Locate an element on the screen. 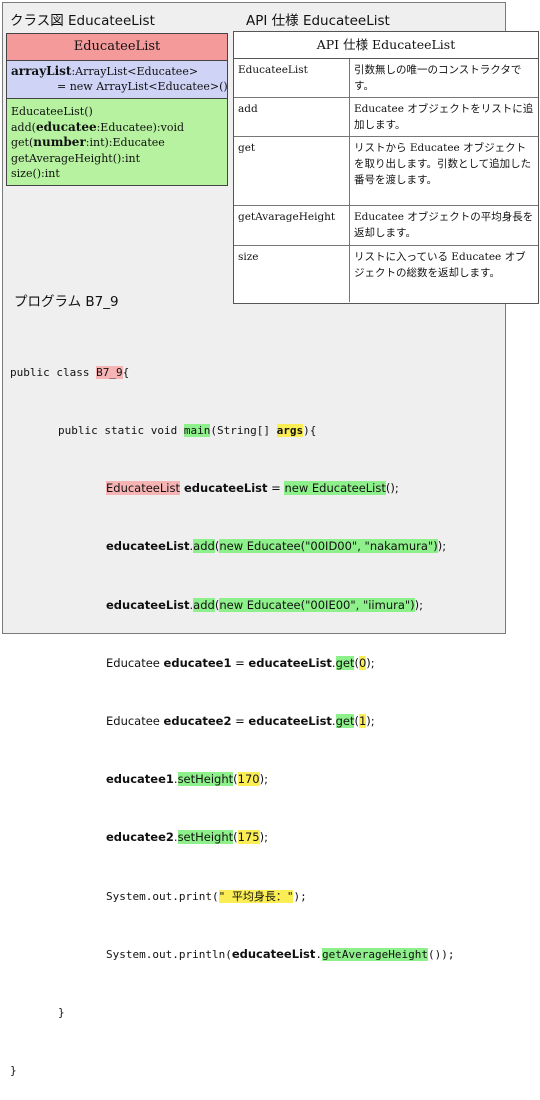  api-table-caption: API 仕様 EducateeList is located at coordinates (386, 45).